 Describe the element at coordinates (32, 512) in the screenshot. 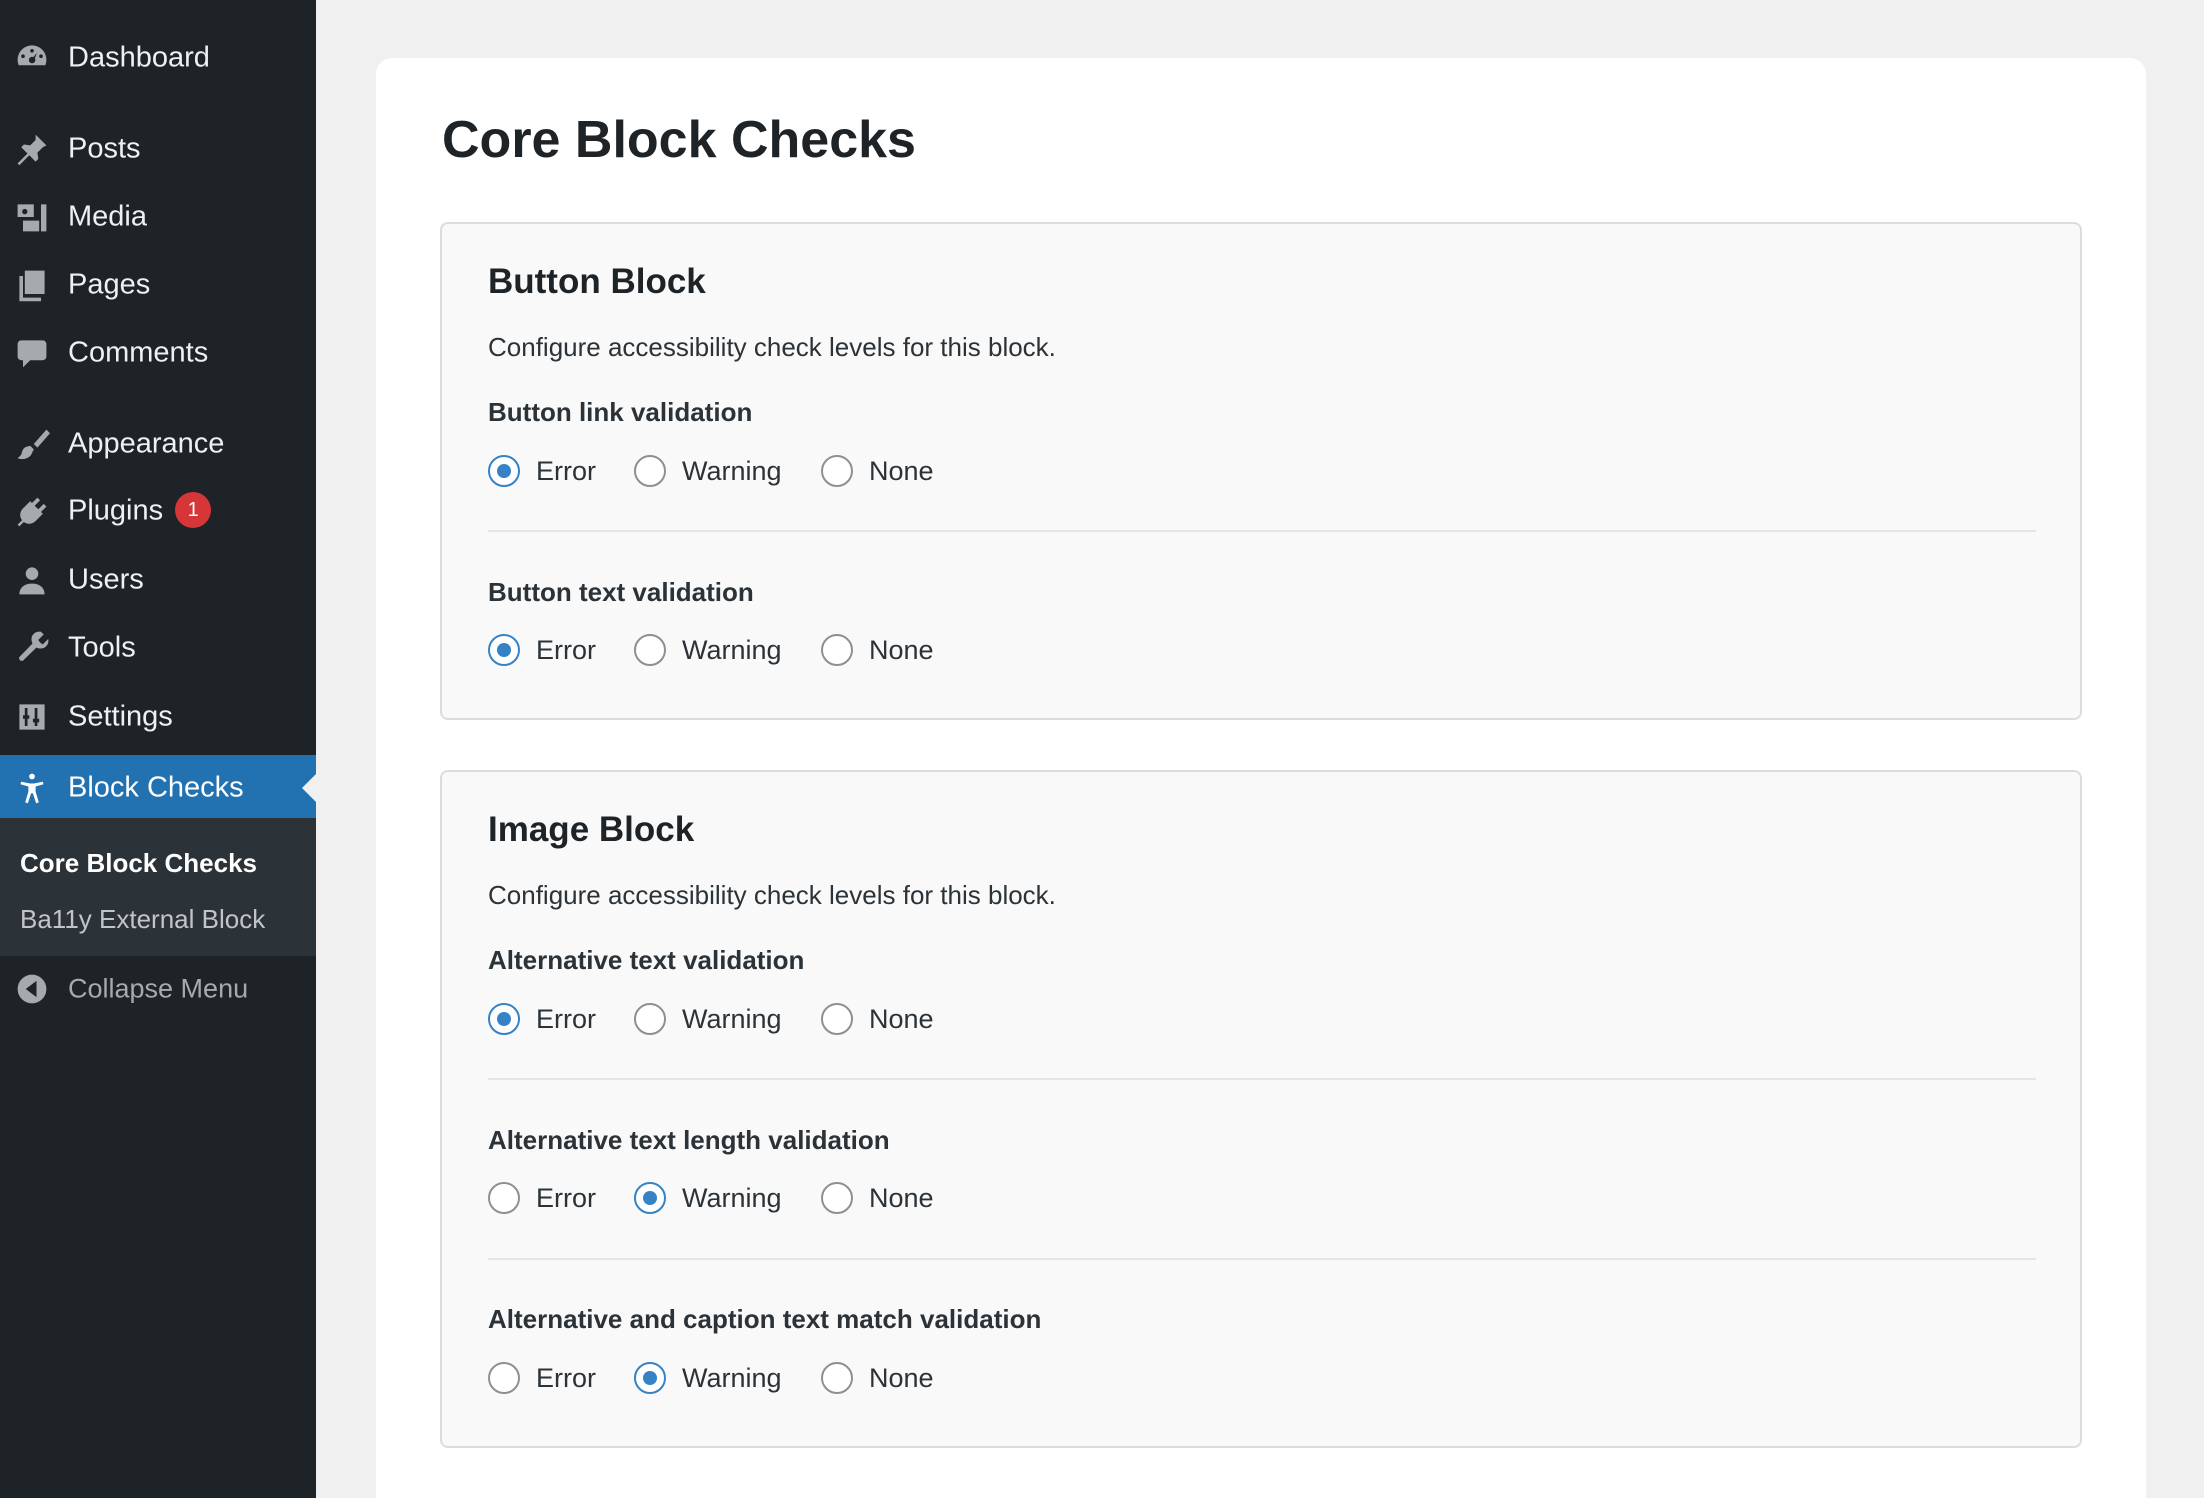

I see `plugin-icon` at that location.